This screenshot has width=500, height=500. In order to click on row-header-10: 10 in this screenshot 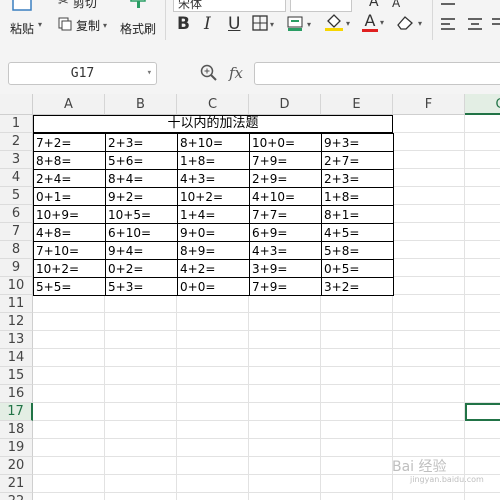, I will do `click(16, 286)`.